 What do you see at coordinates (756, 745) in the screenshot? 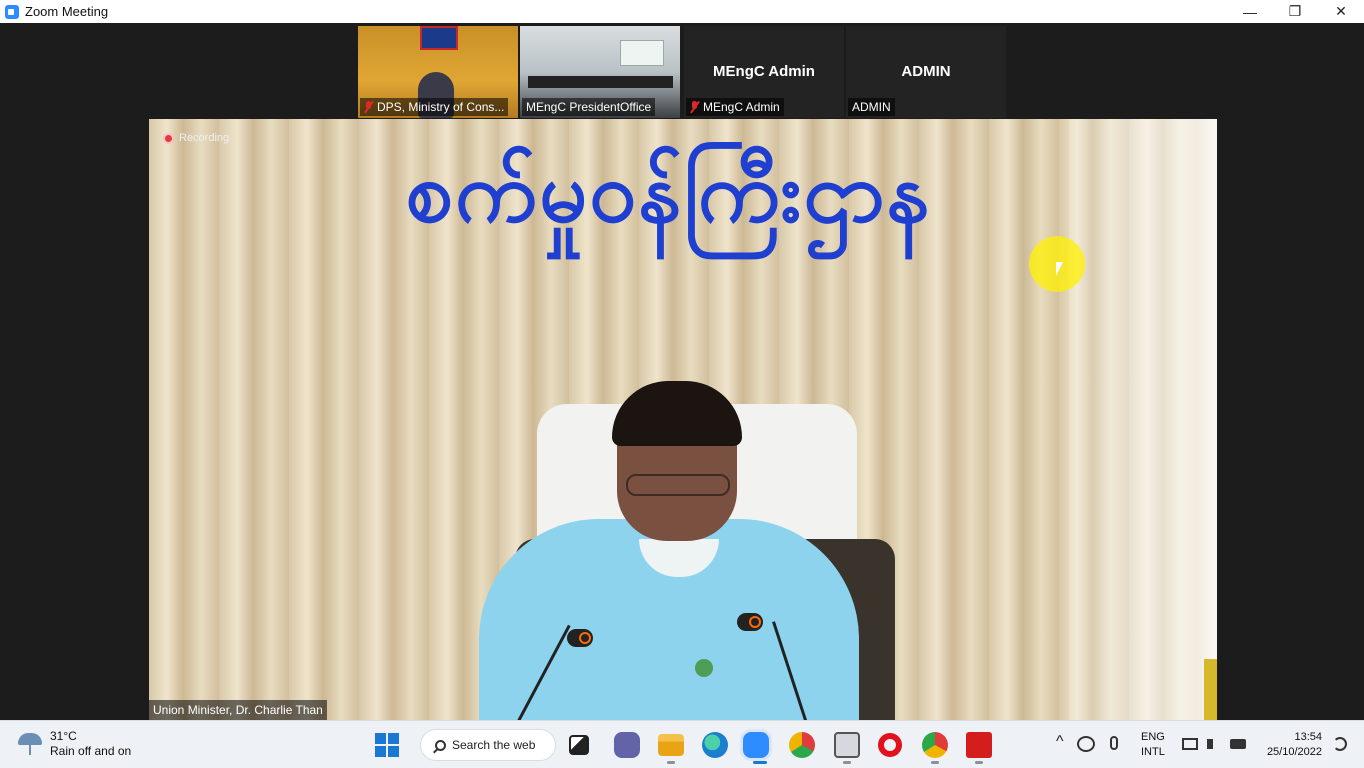
I see `zoom-icon` at bounding box center [756, 745].